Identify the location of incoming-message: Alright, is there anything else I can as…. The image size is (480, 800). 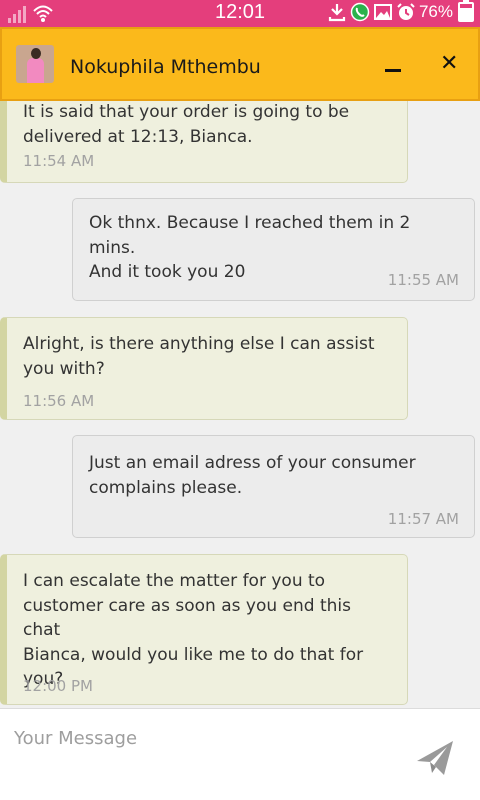
(204, 368).